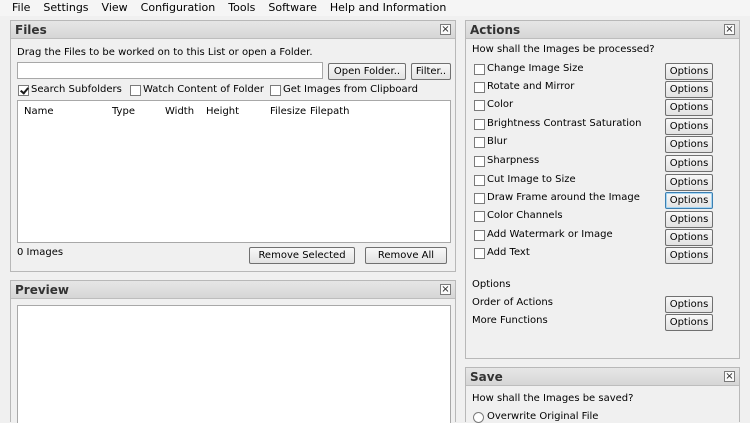  What do you see at coordinates (445, 29) in the screenshot?
I see `files-close-icon` at bounding box center [445, 29].